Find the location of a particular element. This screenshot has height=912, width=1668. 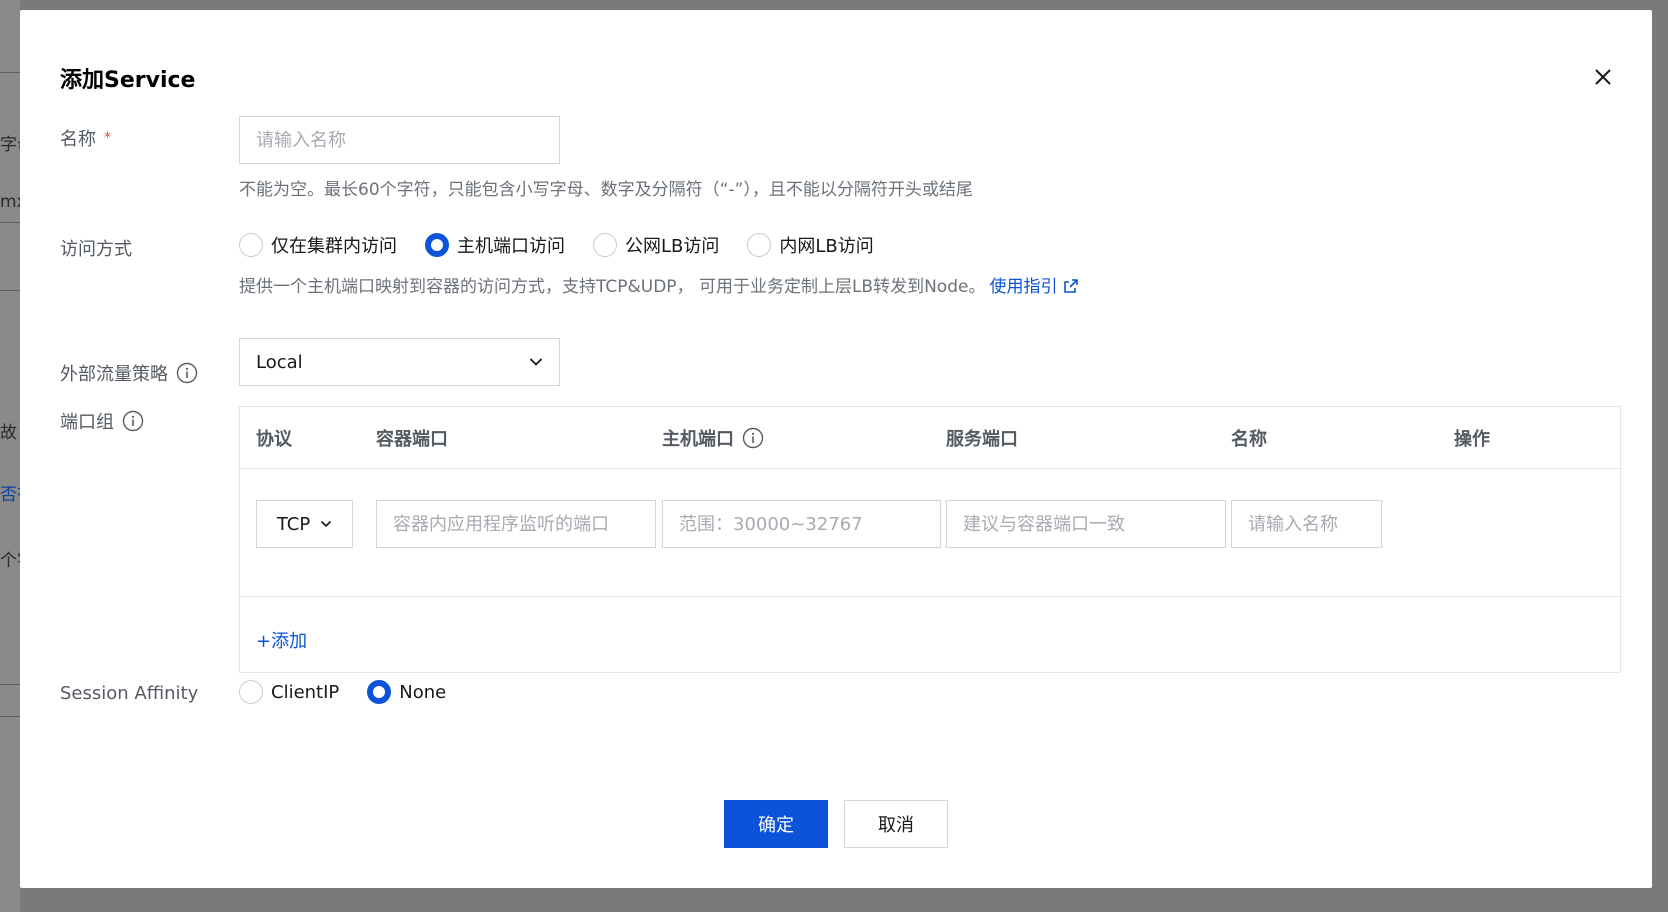

container-port-input is located at coordinates (516, 524).